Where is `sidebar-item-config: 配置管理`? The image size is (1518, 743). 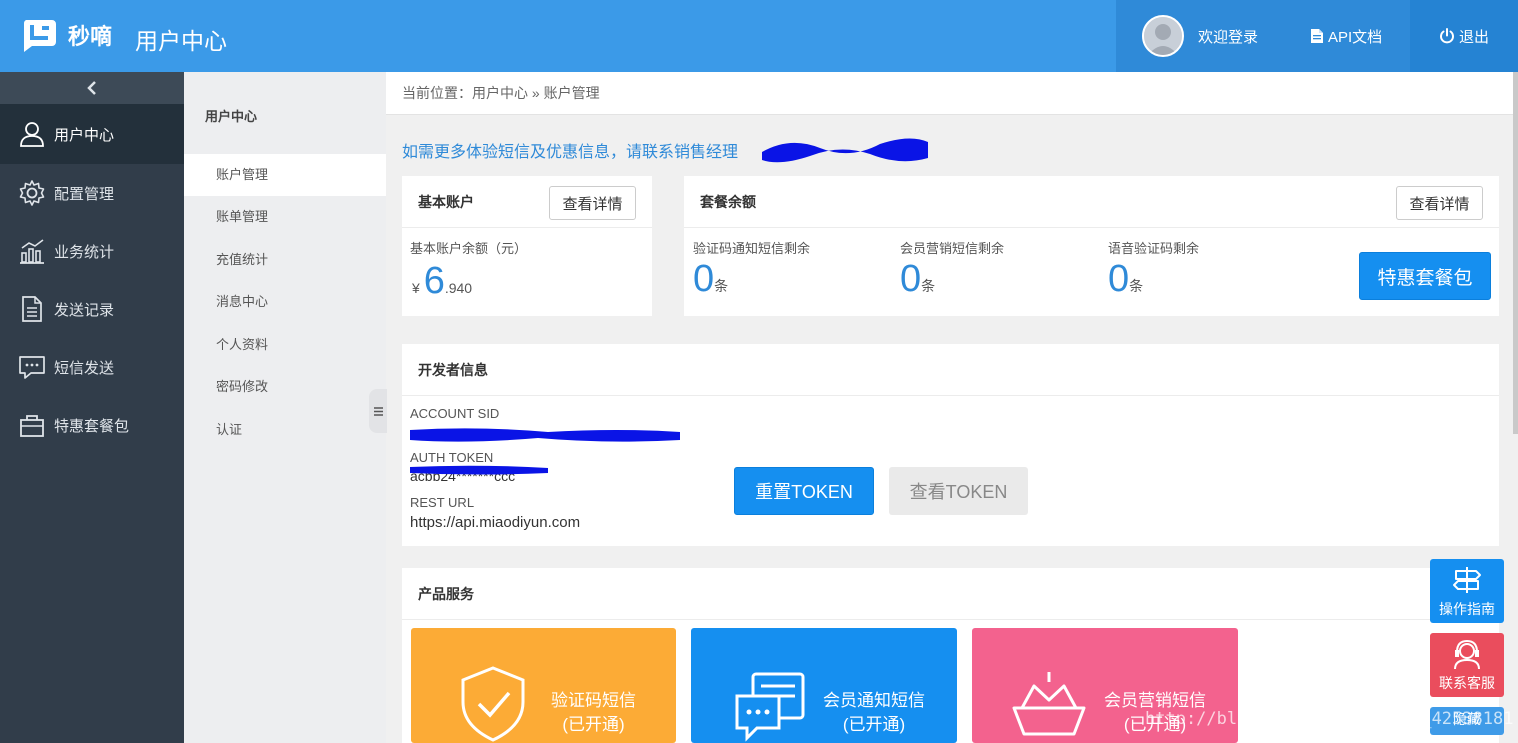
sidebar-item-config: 配置管理 is located at coordinates (92, 193).